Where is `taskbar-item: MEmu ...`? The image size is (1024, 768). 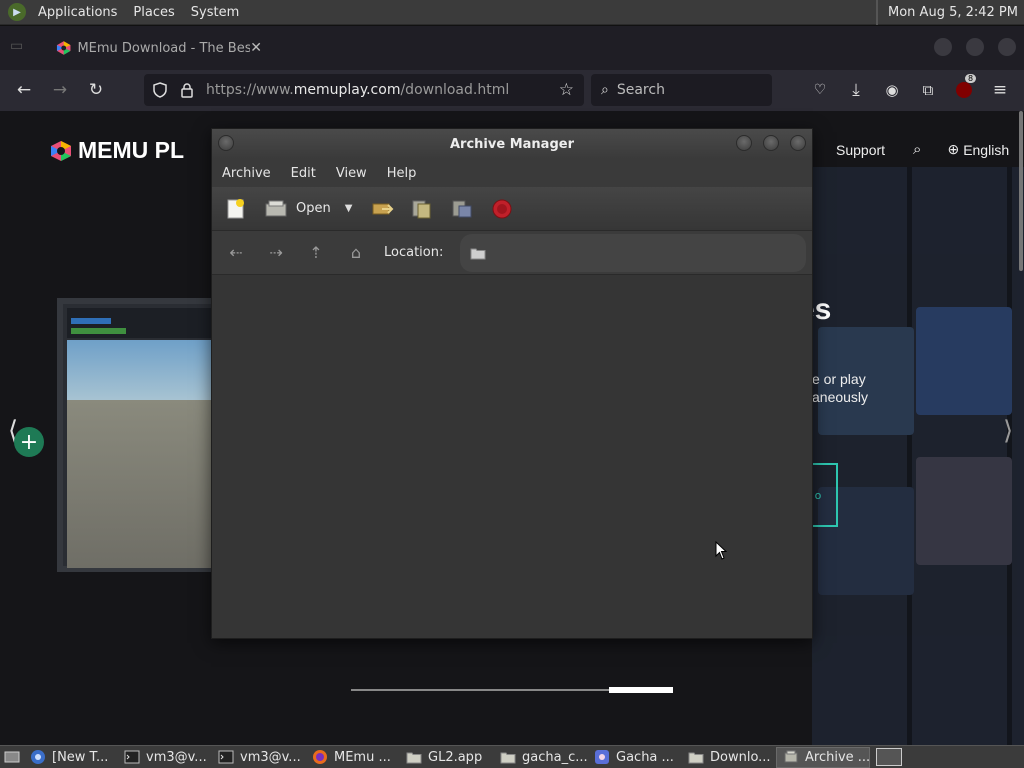
taskbar-item: MEmu ... is located at coordinates (353, 757).